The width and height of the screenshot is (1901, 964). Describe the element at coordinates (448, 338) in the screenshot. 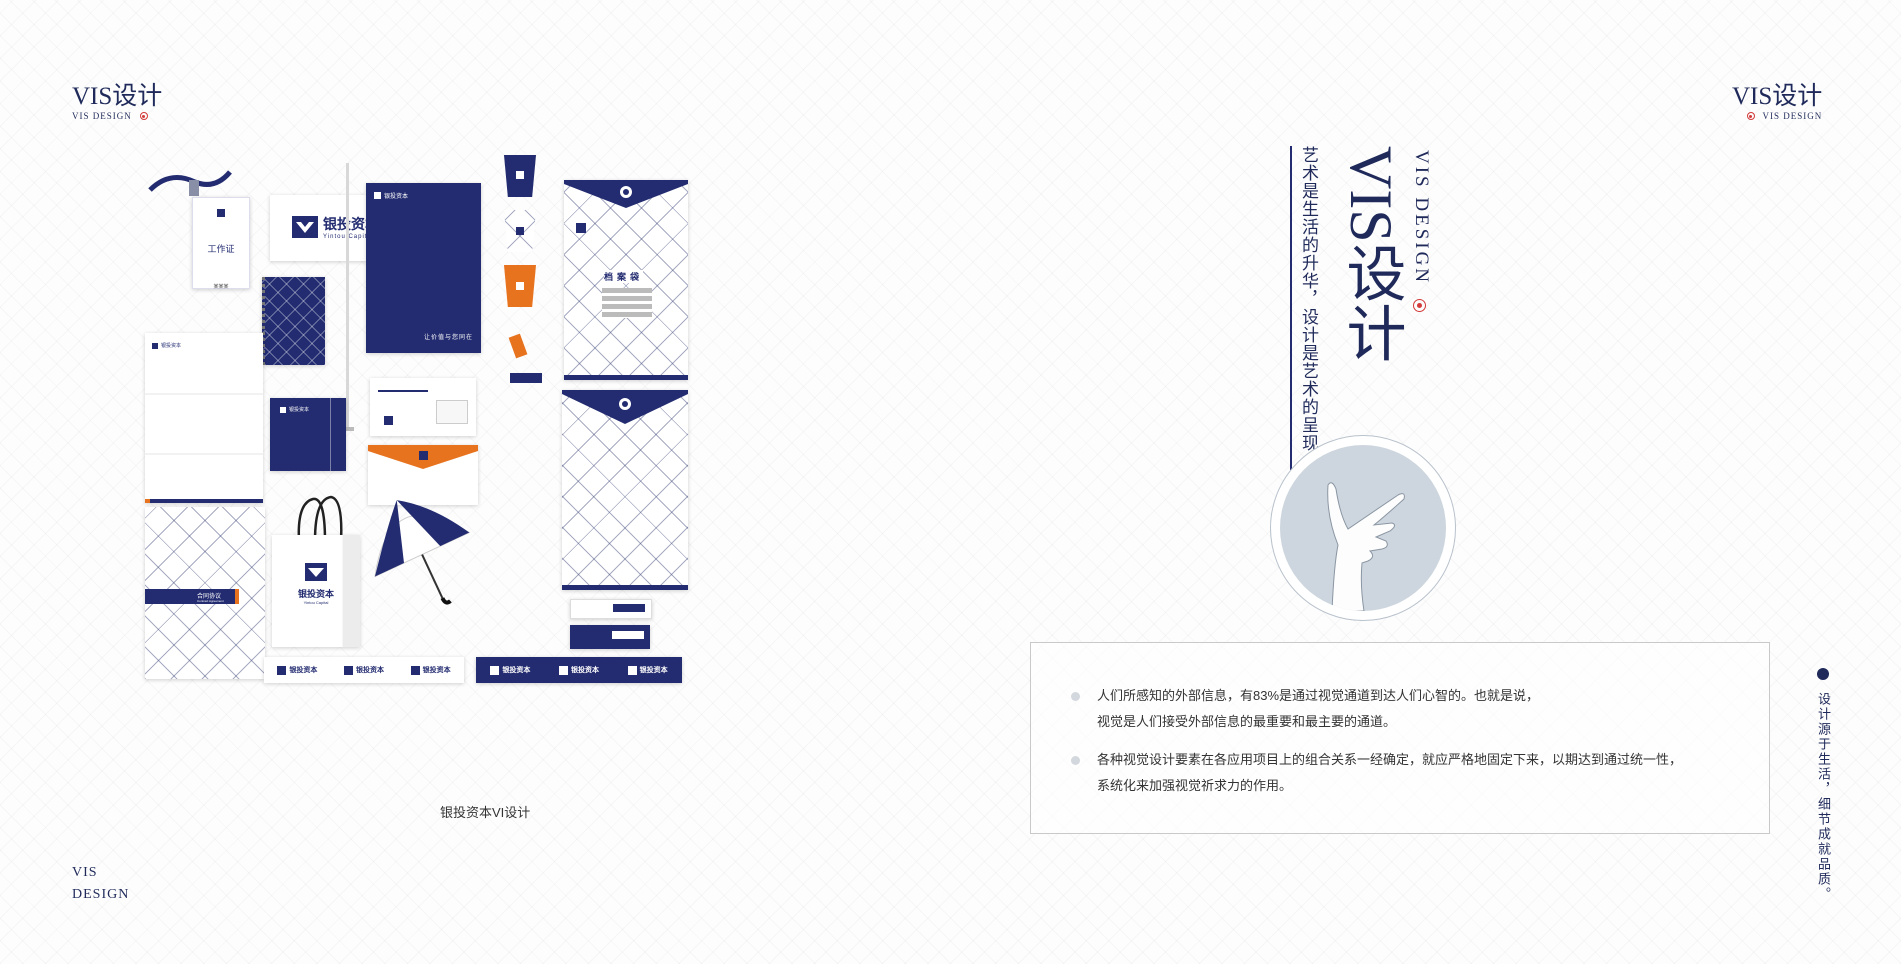

I see `folder-slogan: 让价值与您同在` at that location.